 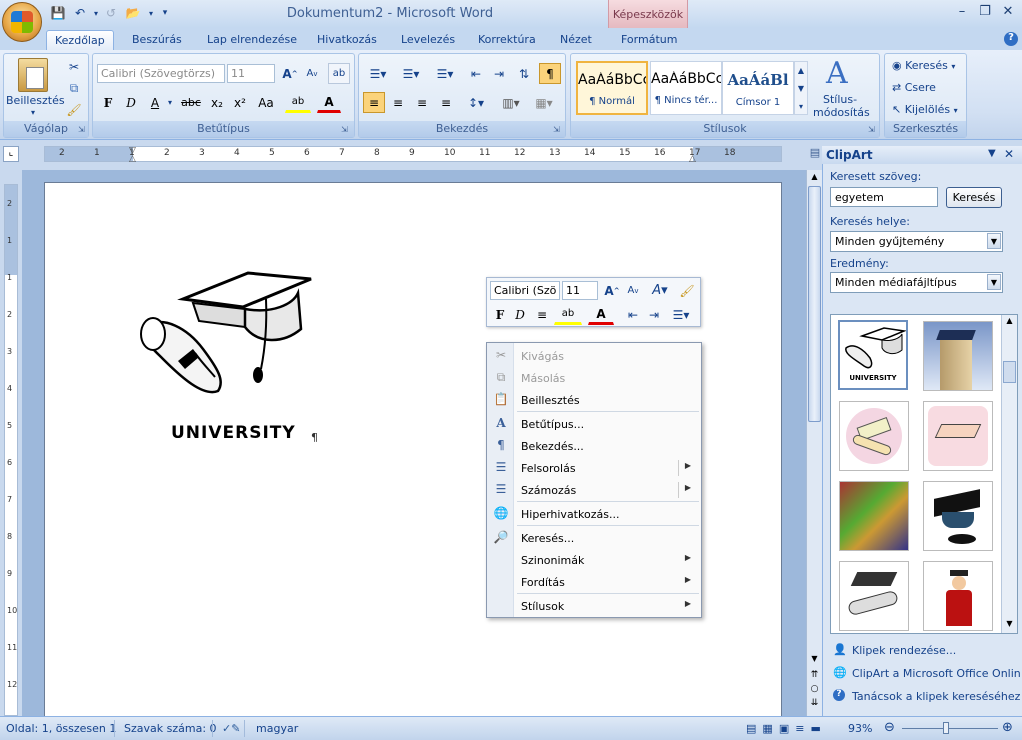 What do you see at coordinates (74, 88) in the screenshot?
I see `copy-icon: ⧉` at bounding box center [74, 88].